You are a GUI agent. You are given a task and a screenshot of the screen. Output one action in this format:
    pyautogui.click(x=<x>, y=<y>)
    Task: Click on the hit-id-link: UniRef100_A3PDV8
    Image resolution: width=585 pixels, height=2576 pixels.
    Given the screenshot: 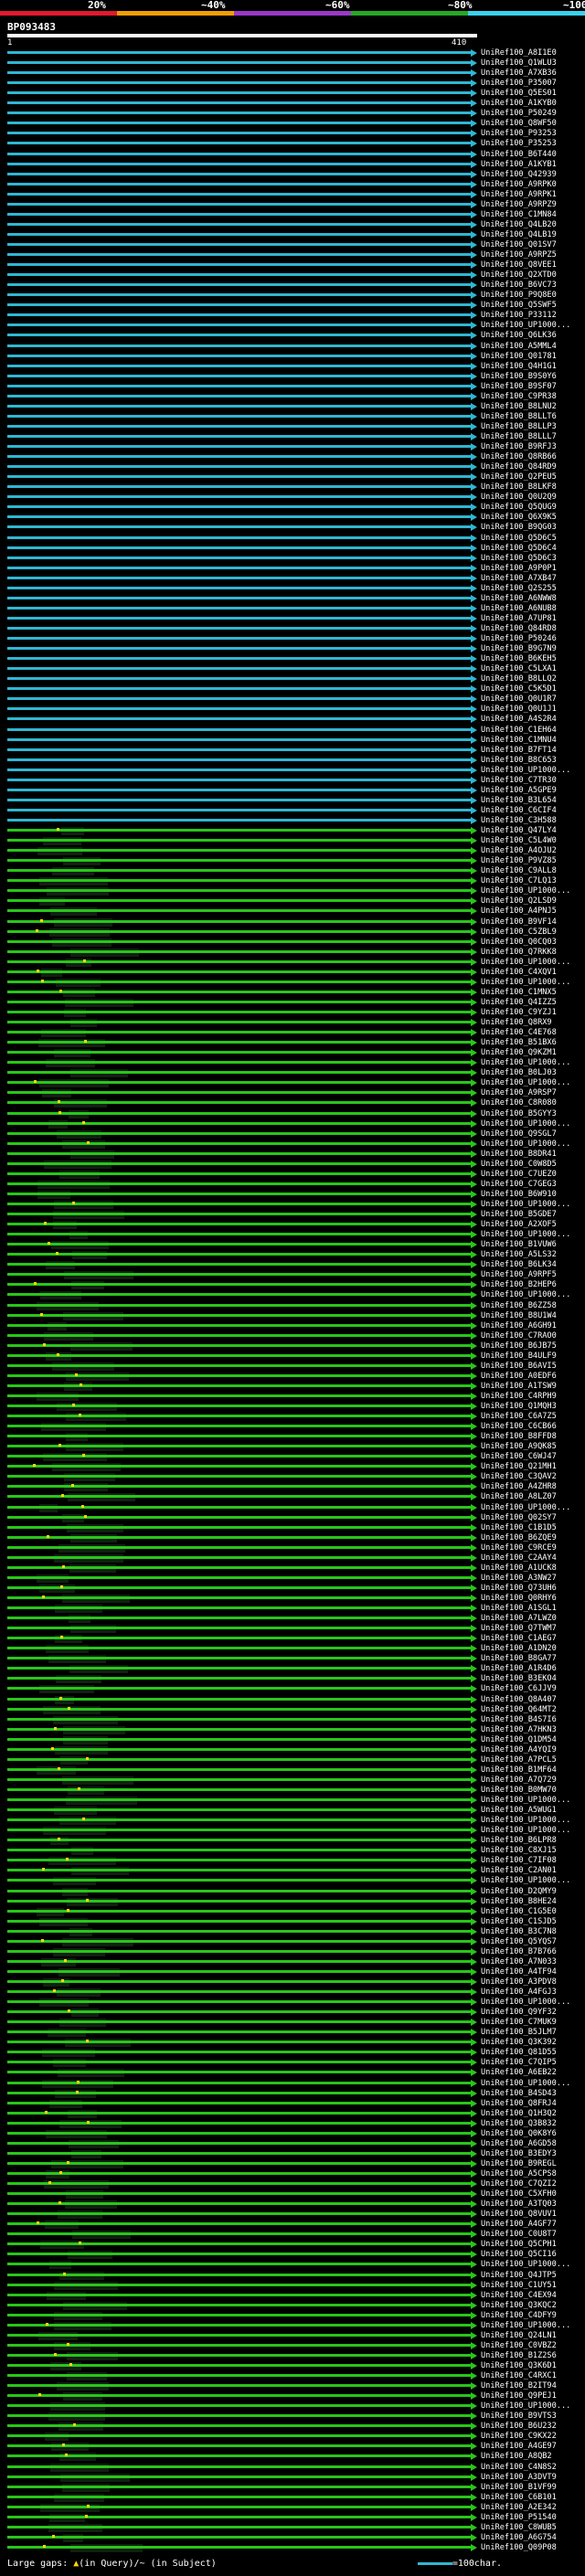 What is the action you would take?
    pyautogui.click(x=519, y=1982)
    